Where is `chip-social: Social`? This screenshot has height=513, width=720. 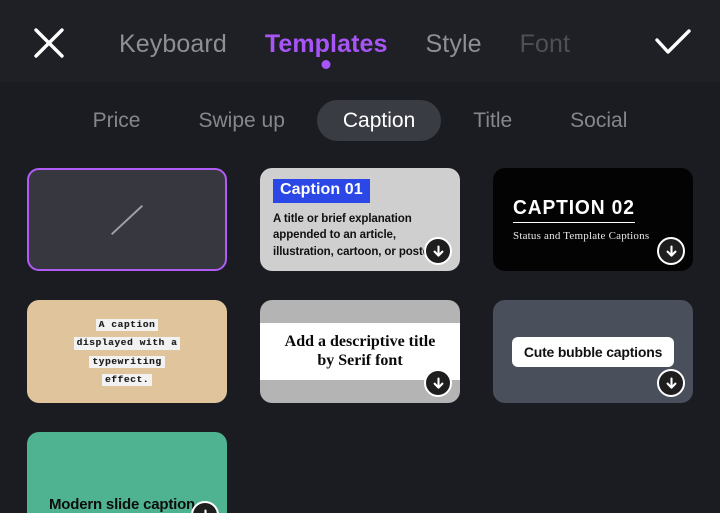
chip-social: Social is located at coordinates (598, 120).